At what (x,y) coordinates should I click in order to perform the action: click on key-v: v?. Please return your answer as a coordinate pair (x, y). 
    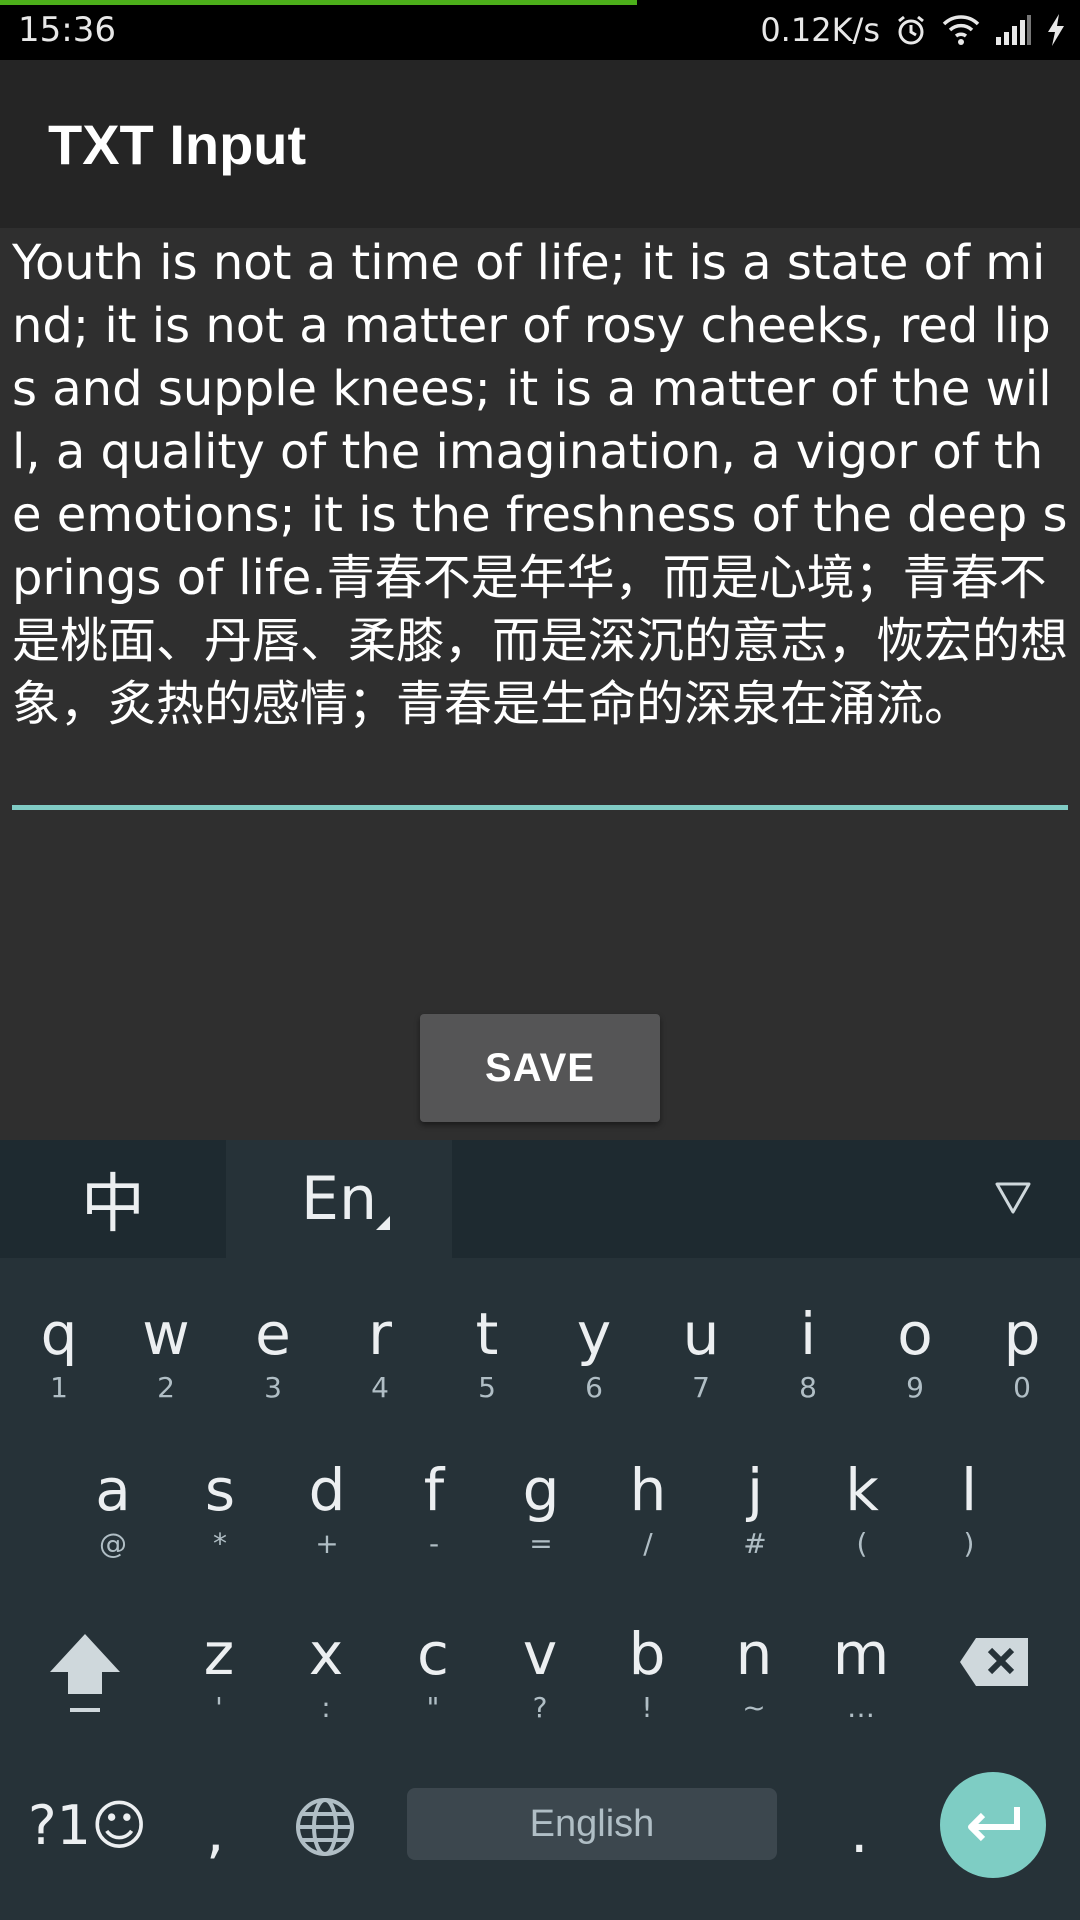
    Looking at the image, I should click on (540, 1673).